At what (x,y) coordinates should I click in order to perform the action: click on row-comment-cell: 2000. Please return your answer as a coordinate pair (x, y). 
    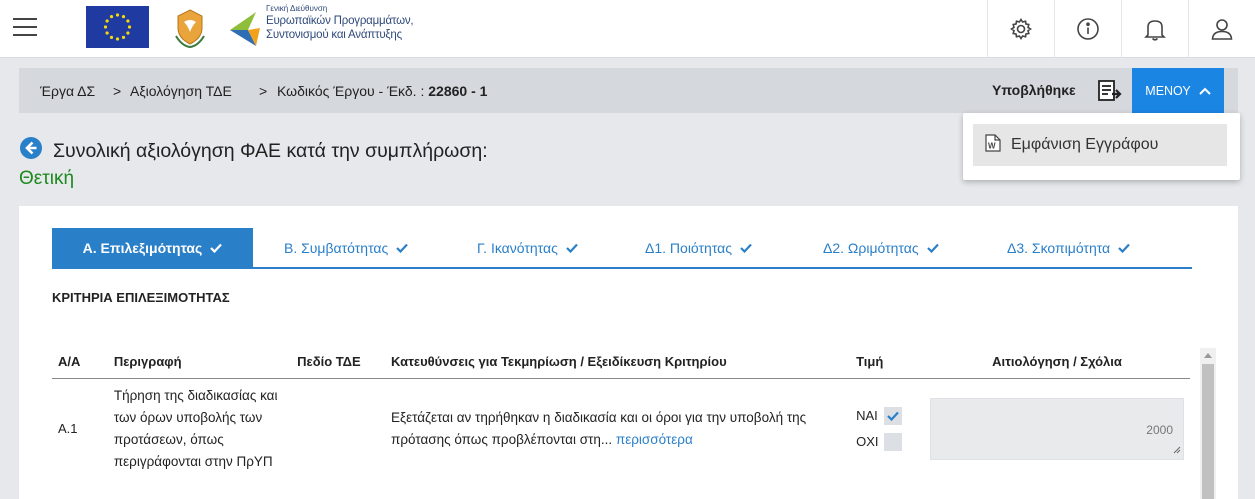
    Looking at the image, I should click on (1057, 428).